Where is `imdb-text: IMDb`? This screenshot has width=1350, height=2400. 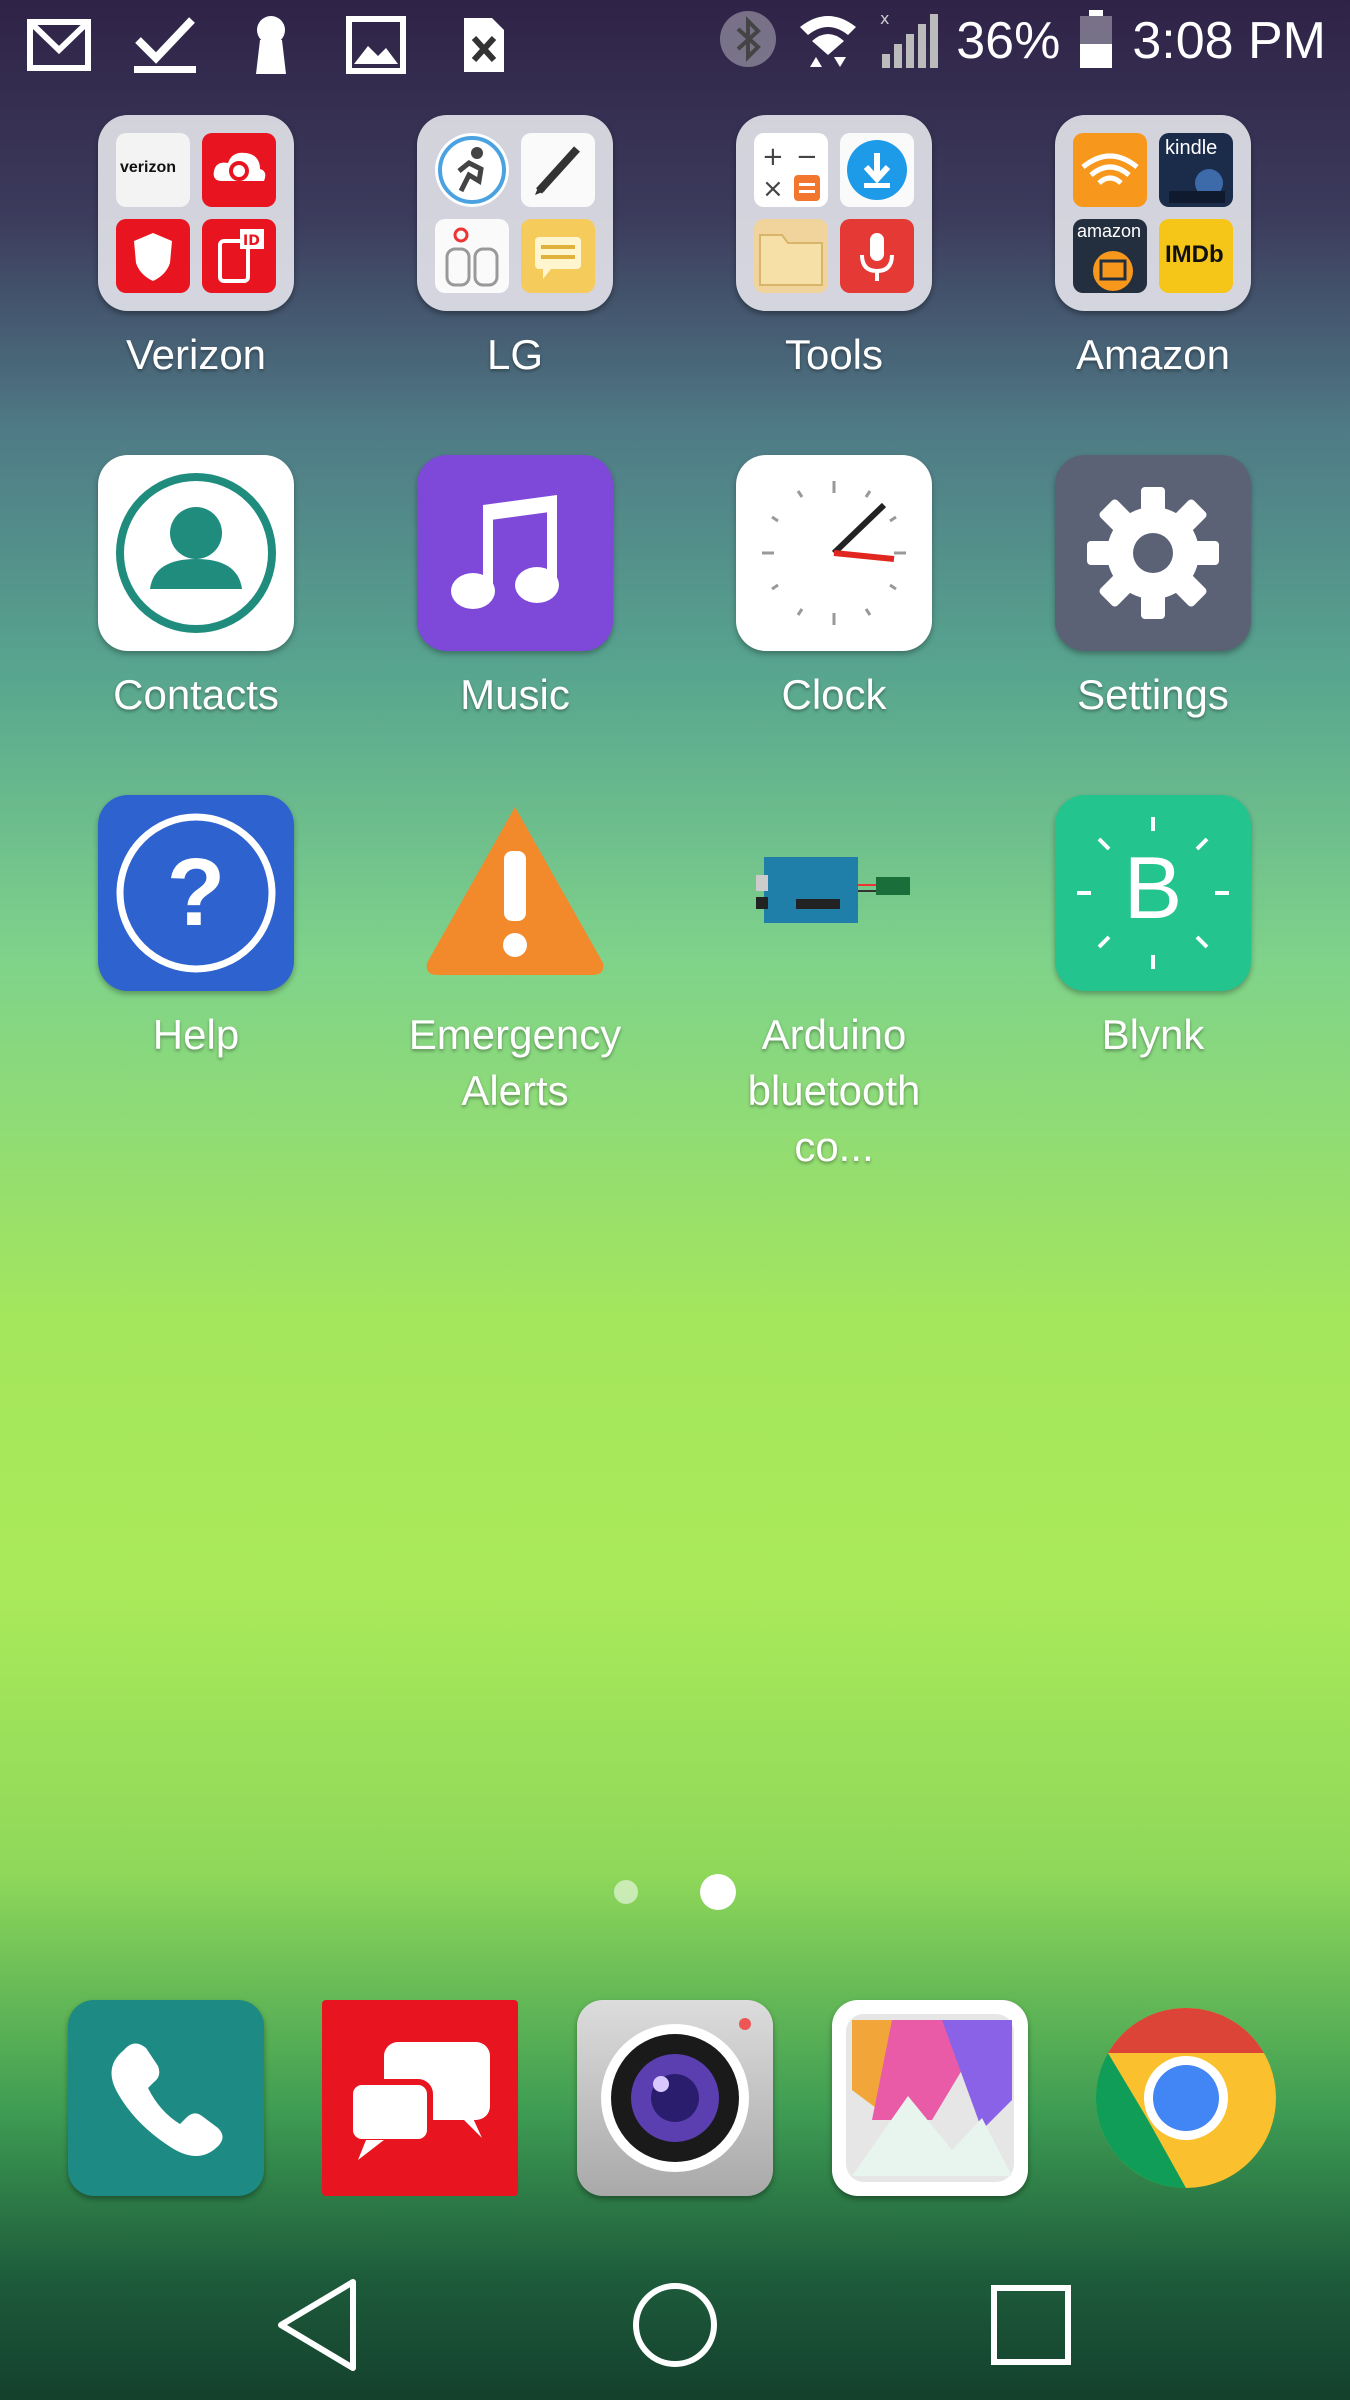
imdb-text: IMDb is located at coordinates (1194, 254).